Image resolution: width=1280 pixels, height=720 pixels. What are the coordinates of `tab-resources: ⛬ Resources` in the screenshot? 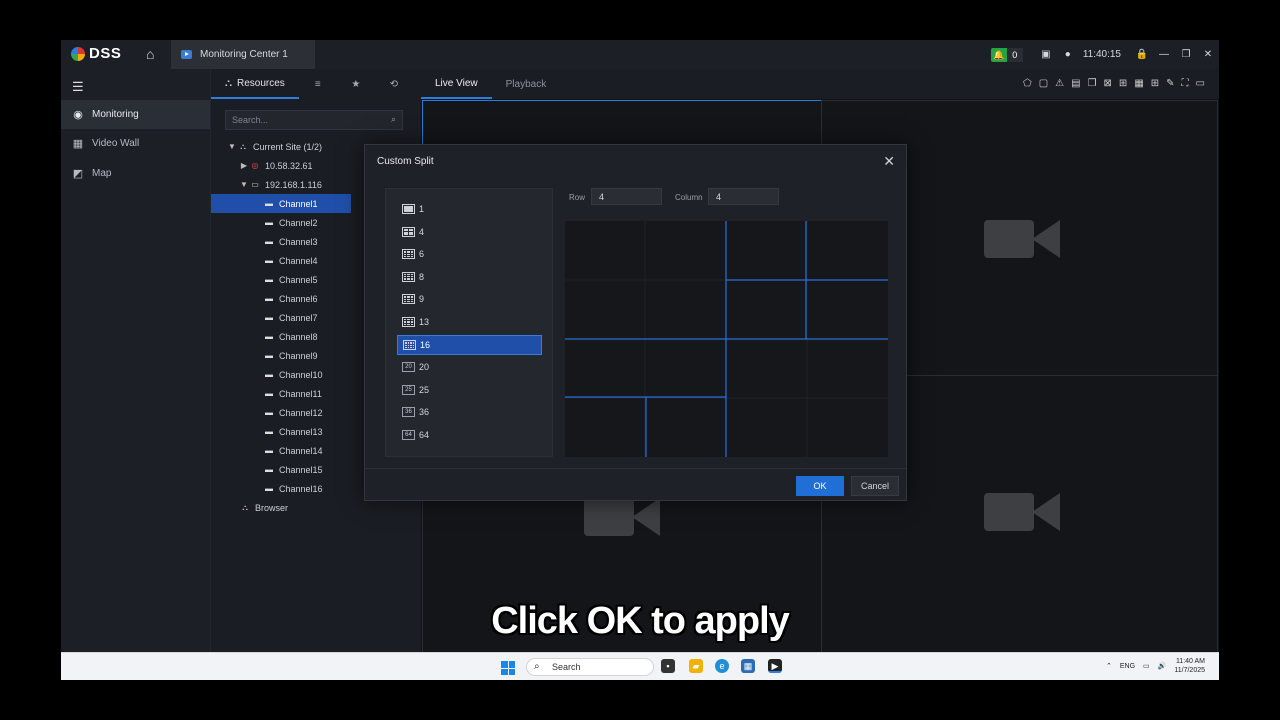 It's located at (255, 84).